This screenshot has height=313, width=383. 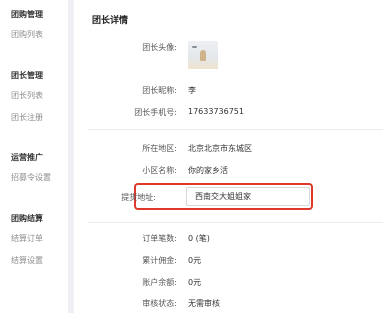 What do you see at coordinates (199, 238) in the screenshot?
I see `order-count-value: 0 (笔)` at bounding box center [199, 238].